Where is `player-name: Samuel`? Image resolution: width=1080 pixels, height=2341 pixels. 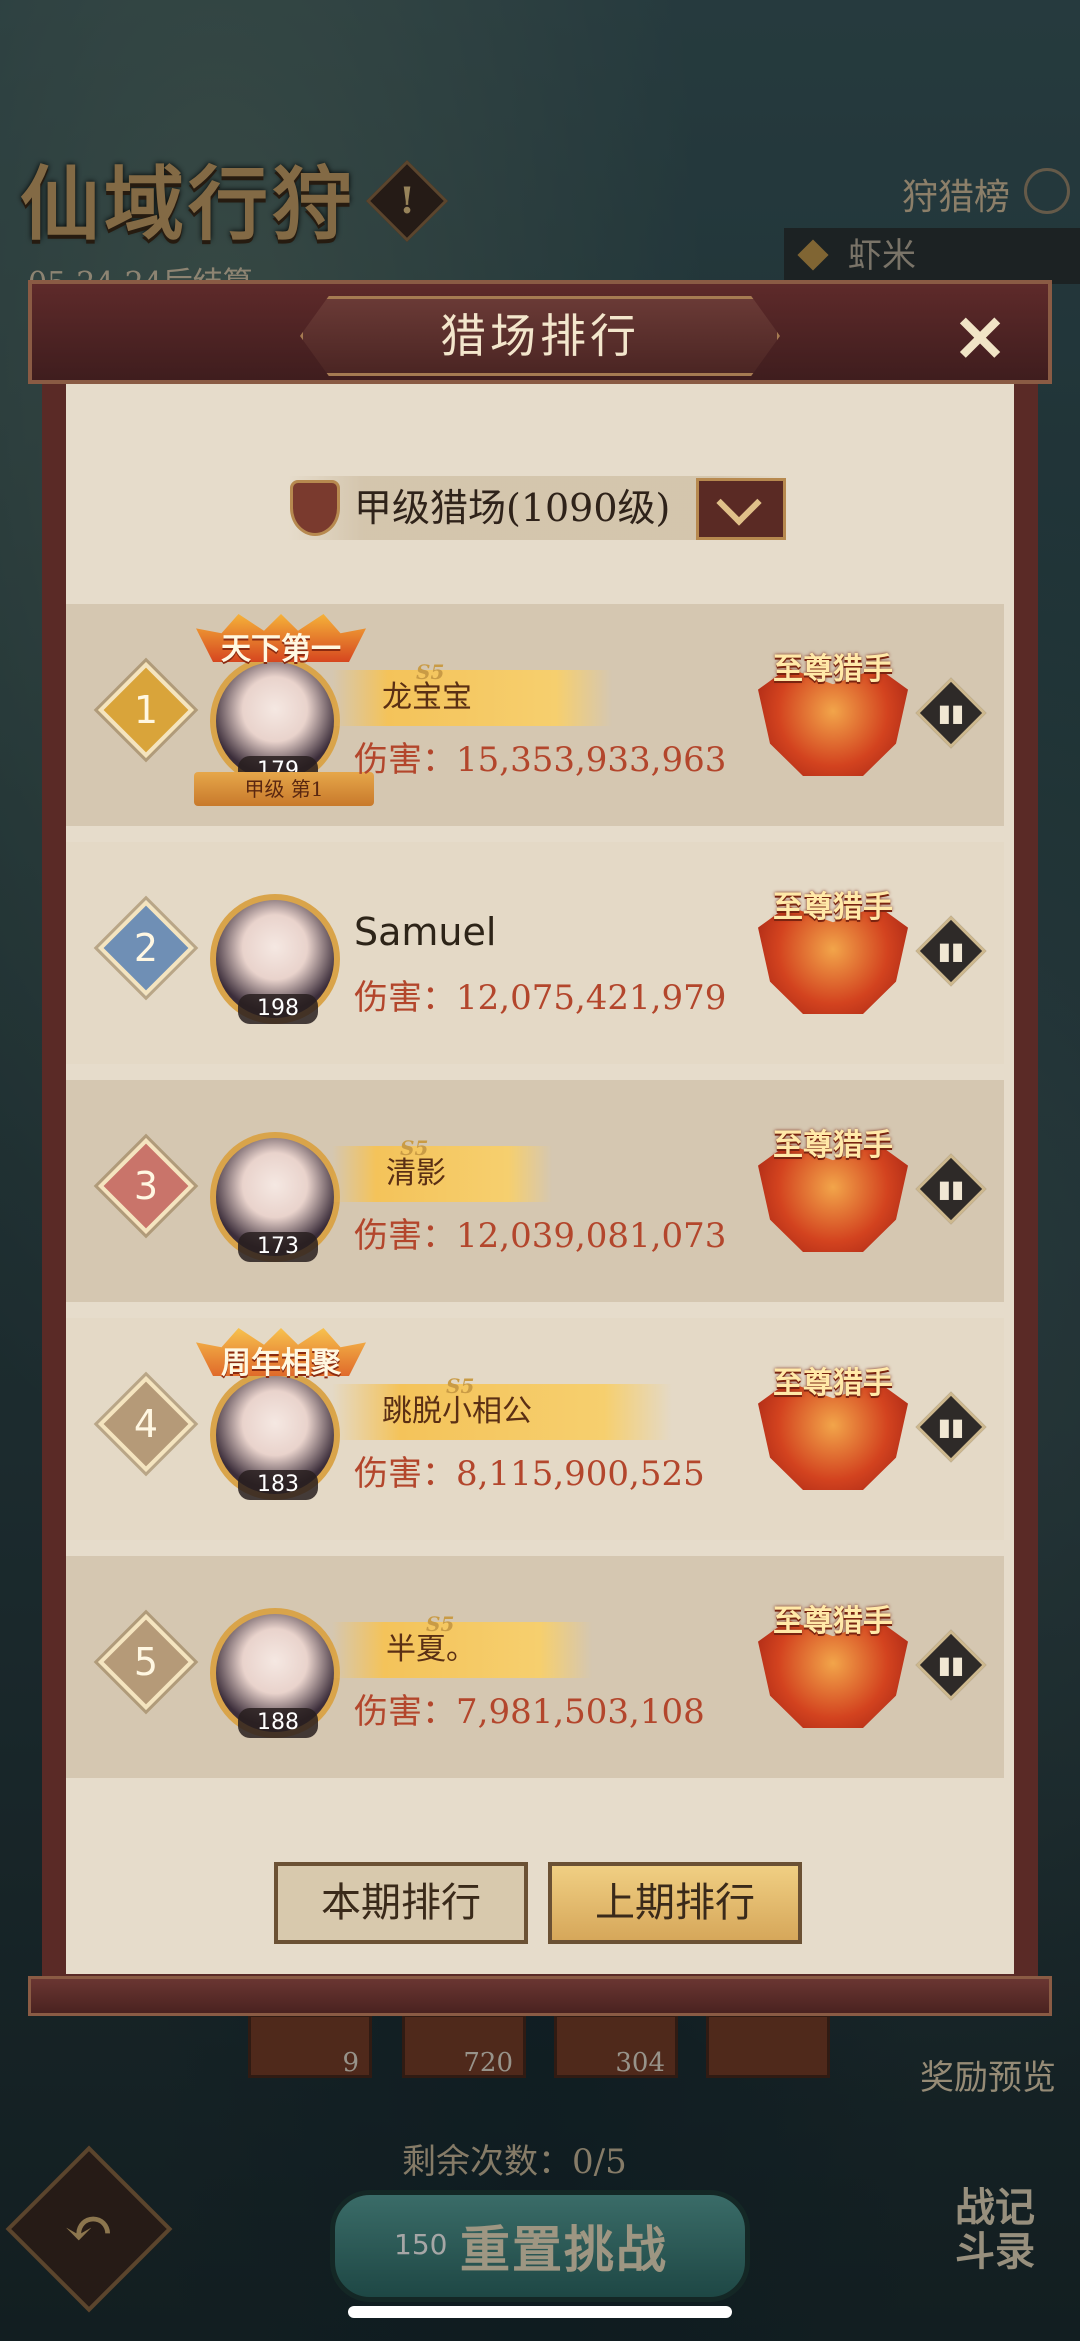
player-name: Samuel is located at coordinates (425, 932).